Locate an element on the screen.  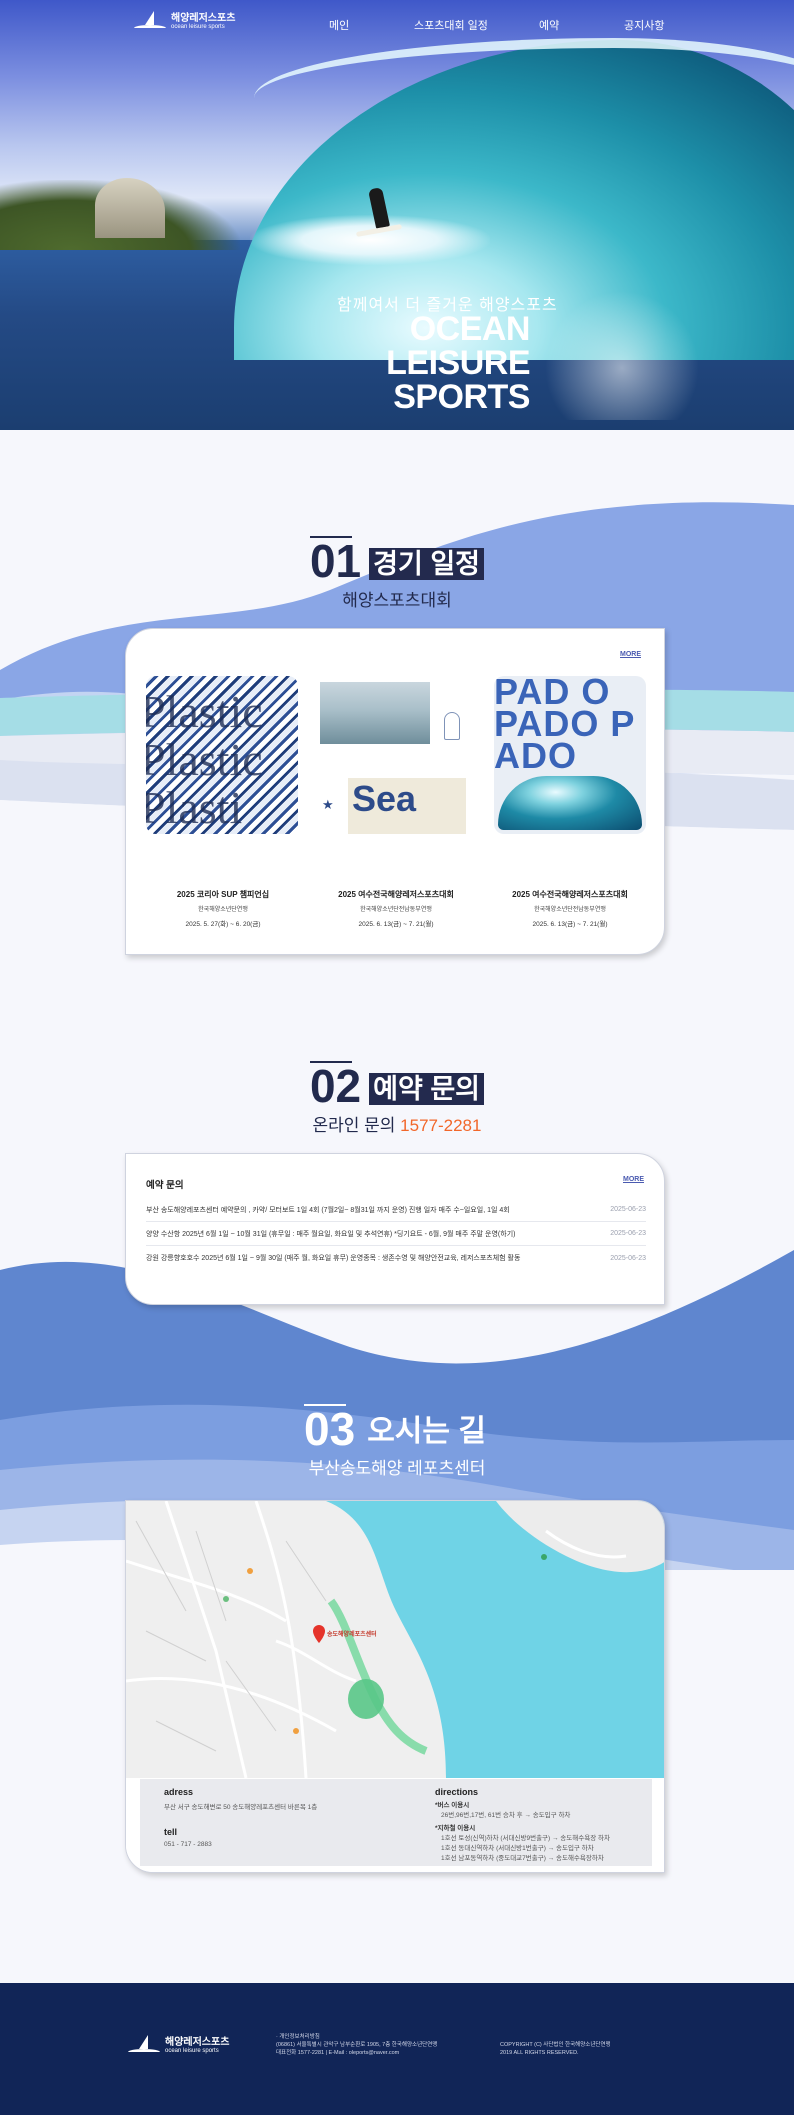
map-pin-label: 송도해양레포츠센터 is located at coordinates (352, 1635).